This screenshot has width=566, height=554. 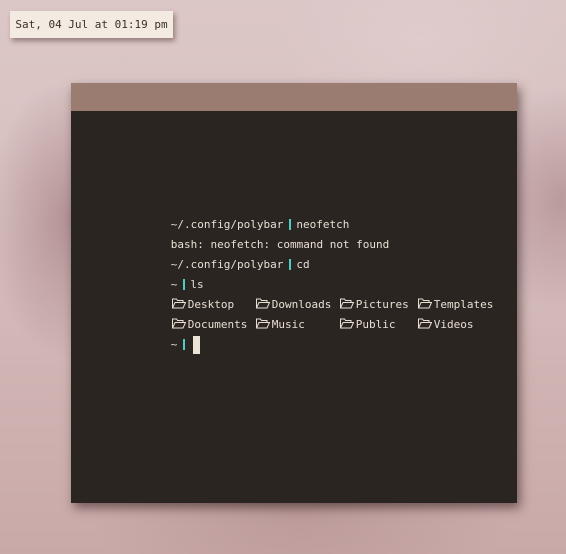 What do you see at coordinates (220, 253) in the screenshot?
I see `terminal-line: ~/.config/polybar cd` at bounding box center [220, 253].